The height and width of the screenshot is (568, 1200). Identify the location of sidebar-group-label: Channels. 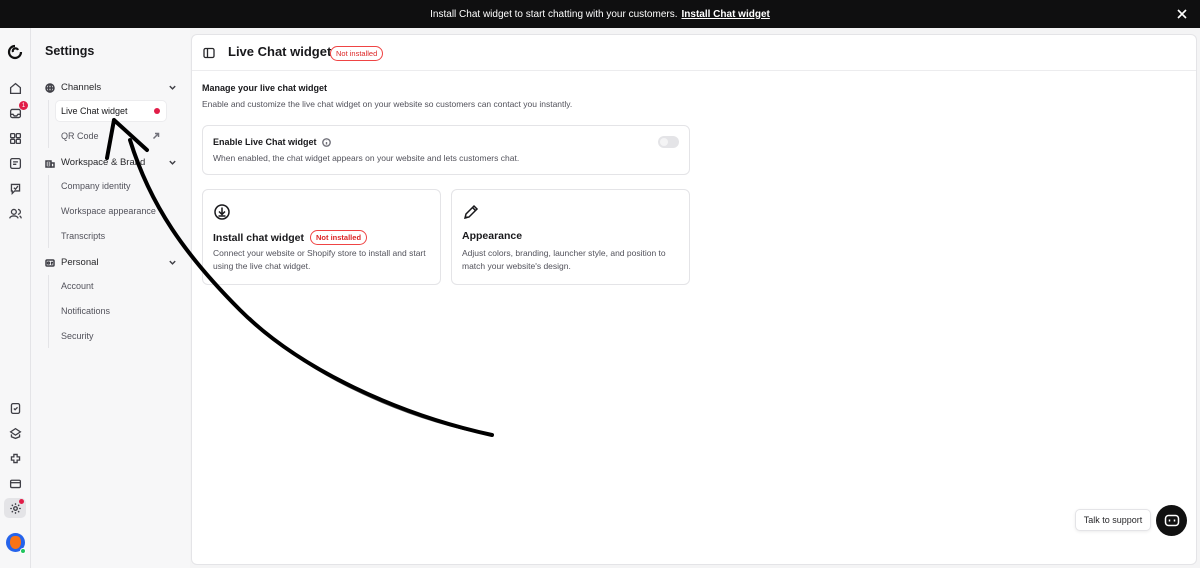
(81, 87).